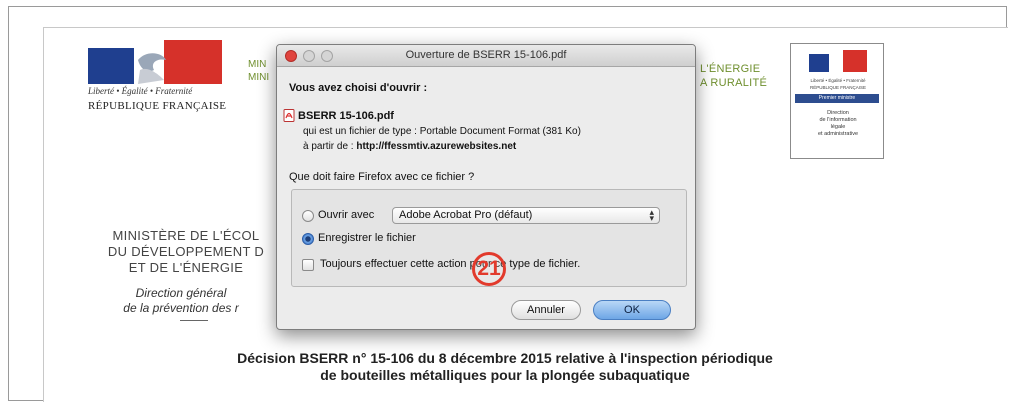  What do you see at coordinates (289, 115) in the screenshot?
I see `pdf-file-icon` at bounding box center [289, 115].